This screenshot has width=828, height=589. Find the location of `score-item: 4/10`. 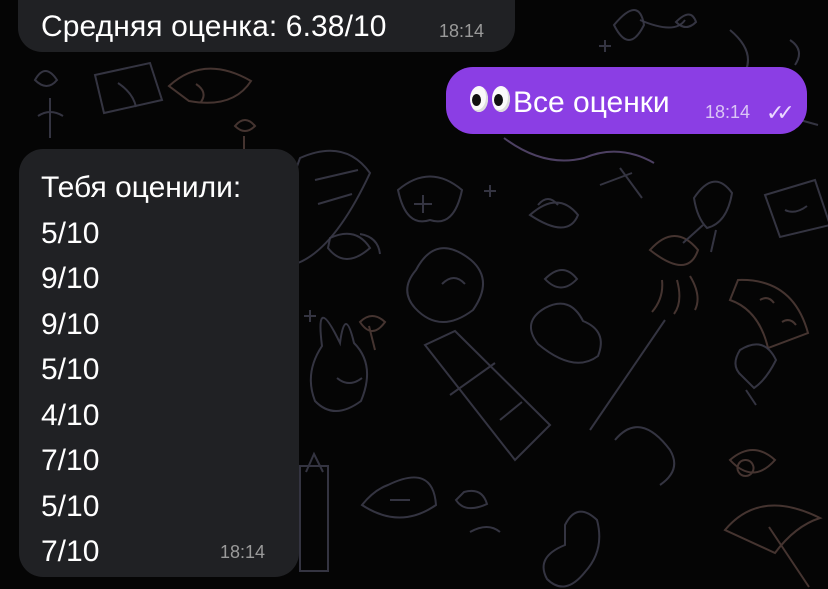

score-item: 4/10 is located at coordinates (70, 415).